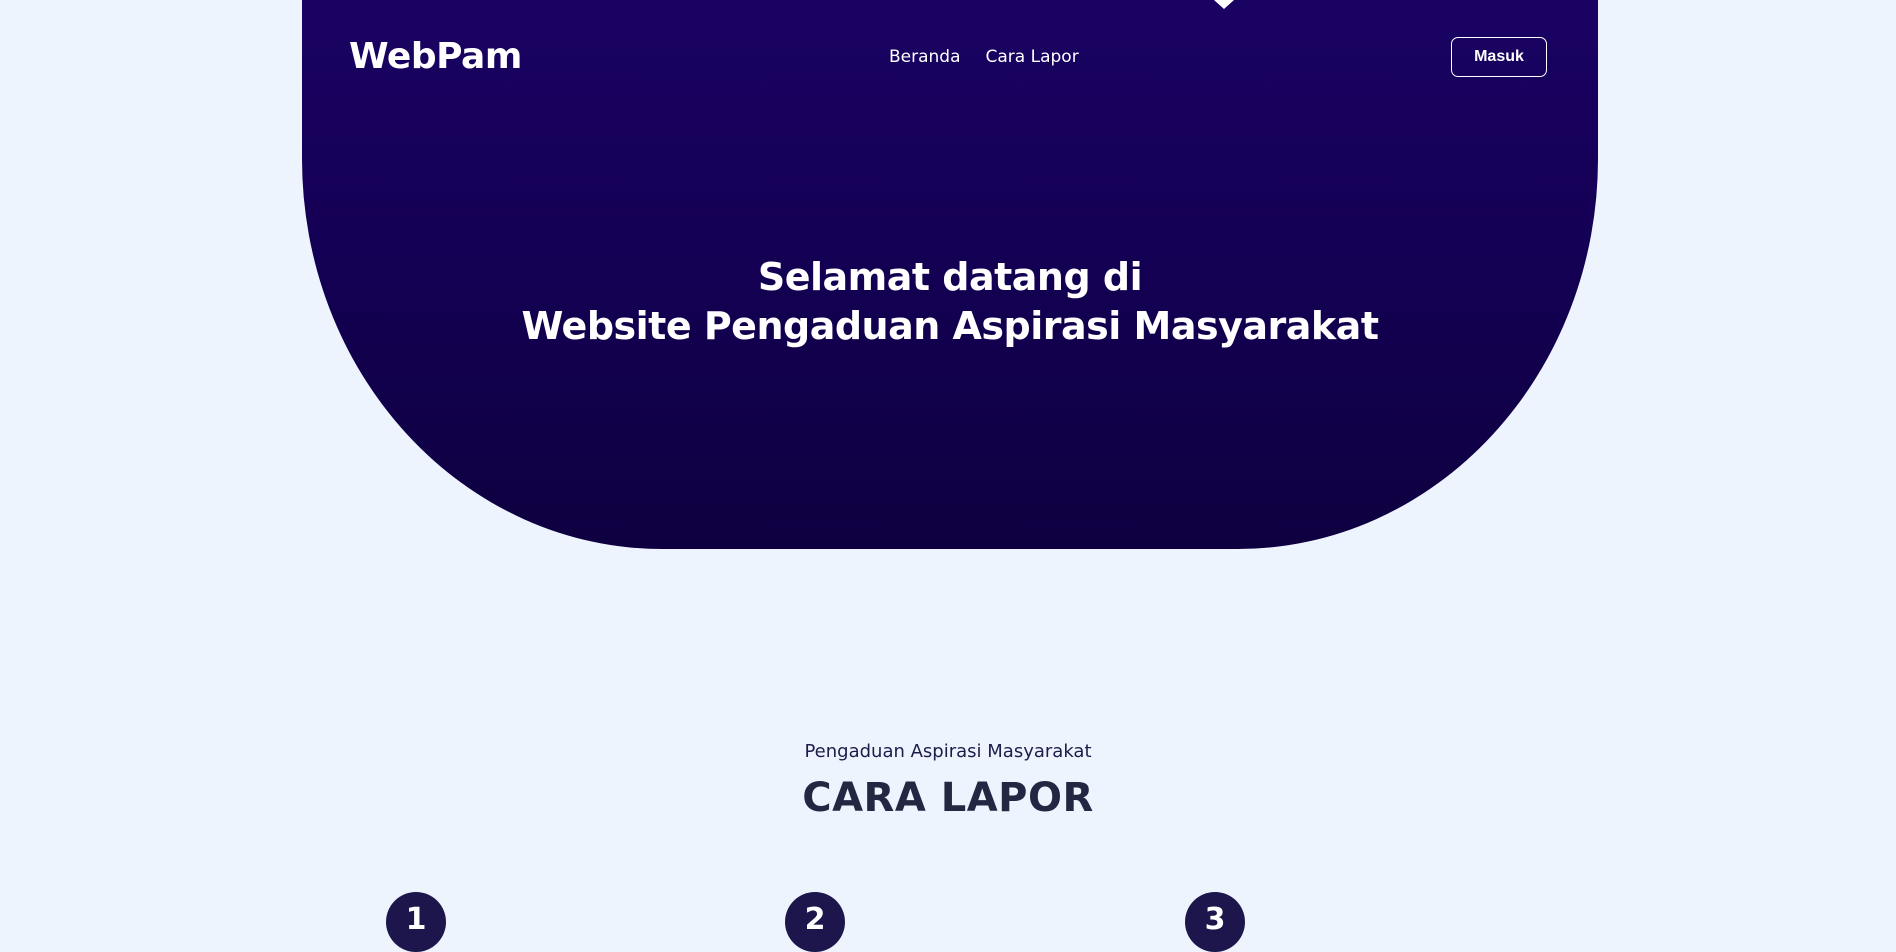 The width and height of the screenshot is (1896, 952). What do you see at coordinates (950, 326) in the screenshot?
I see `hero-title-line-2: Website Pengaduan Aspirasi Masyarakat` at bounding box center [950, 326].